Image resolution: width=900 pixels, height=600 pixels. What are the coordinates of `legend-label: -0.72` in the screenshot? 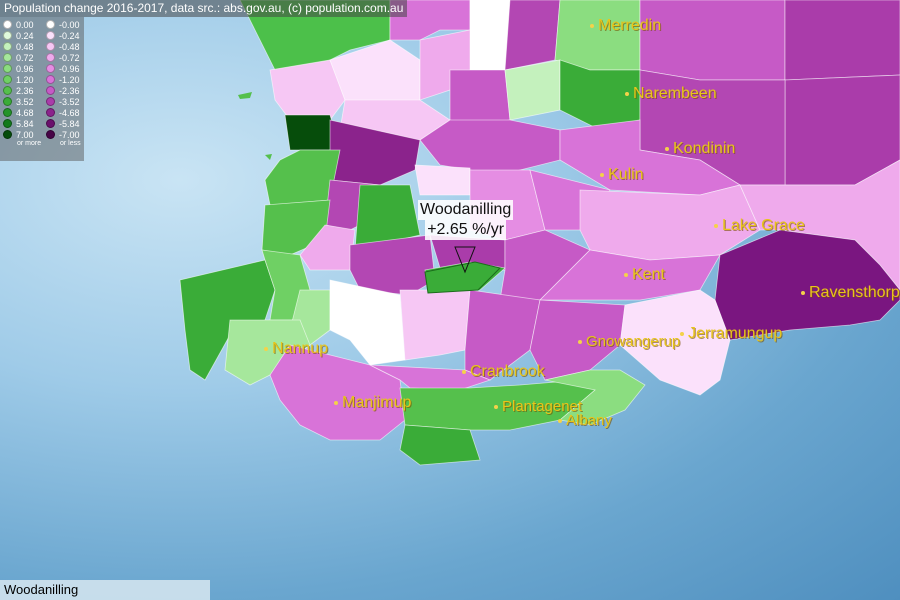 It's located at (69, 57).